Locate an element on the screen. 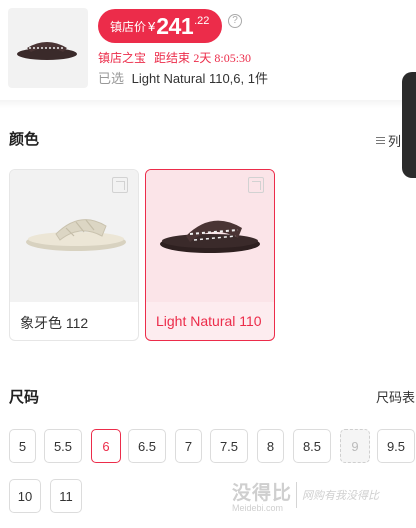 This screenshot has width=416, height=528. header-divider is located at coordinates (208, 104).